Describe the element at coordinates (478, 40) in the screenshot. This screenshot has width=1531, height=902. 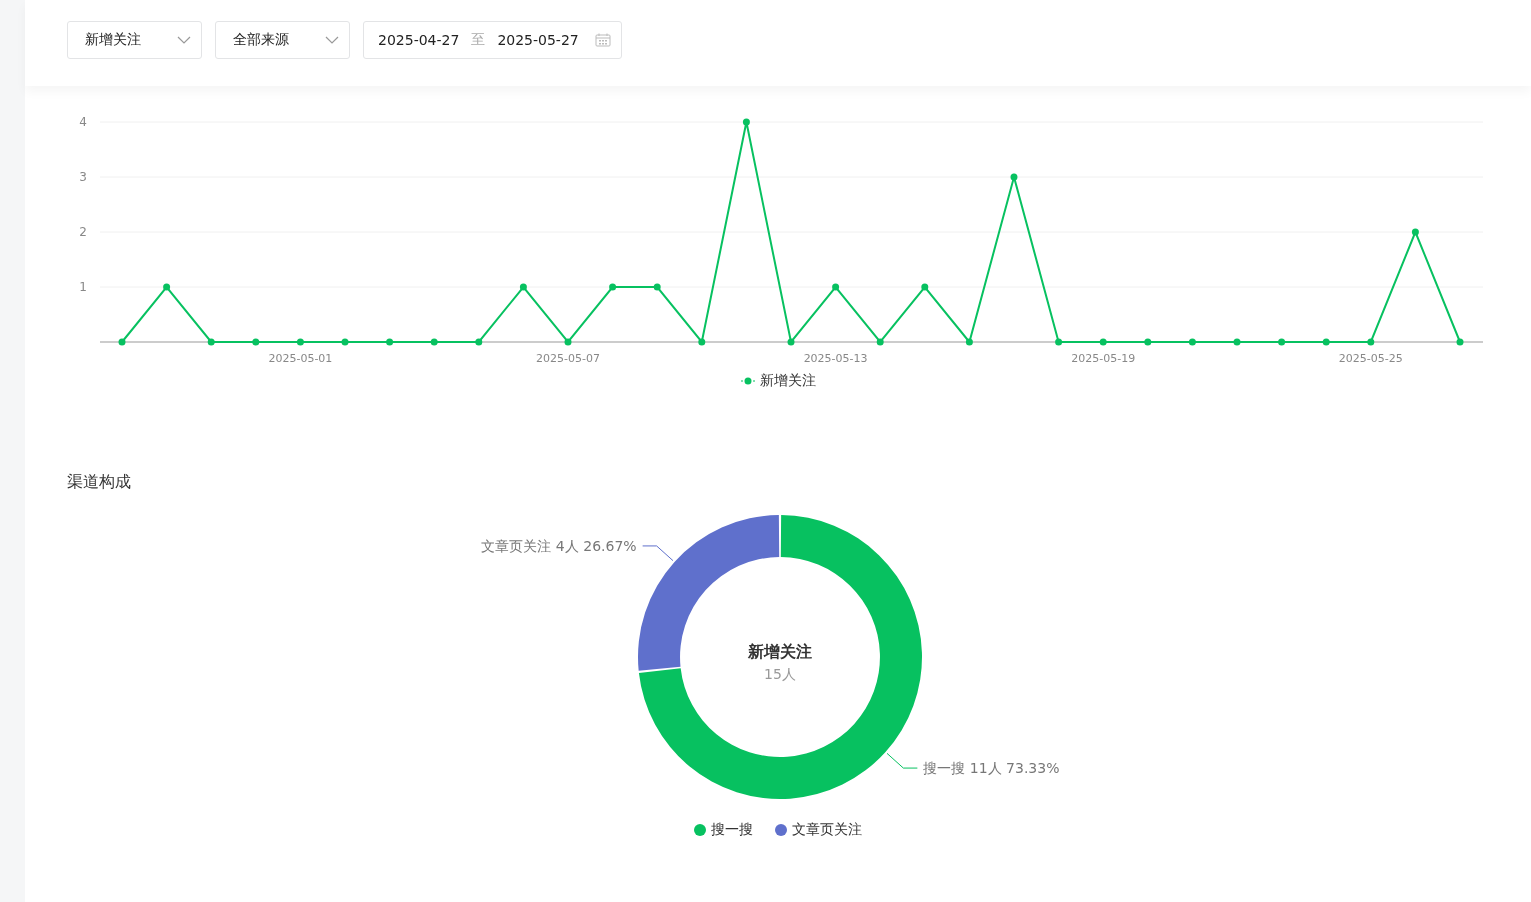
I see `range-separator: 至` at that location.